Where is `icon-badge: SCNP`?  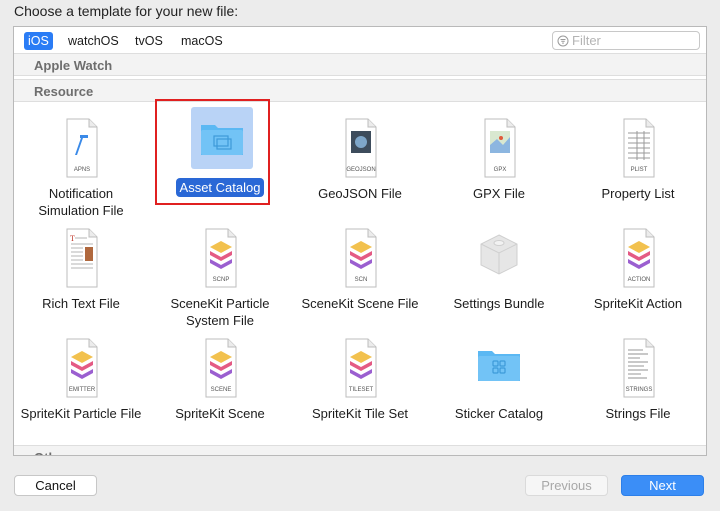 icon-badge: SCNP is located at coordinates (221, 280).